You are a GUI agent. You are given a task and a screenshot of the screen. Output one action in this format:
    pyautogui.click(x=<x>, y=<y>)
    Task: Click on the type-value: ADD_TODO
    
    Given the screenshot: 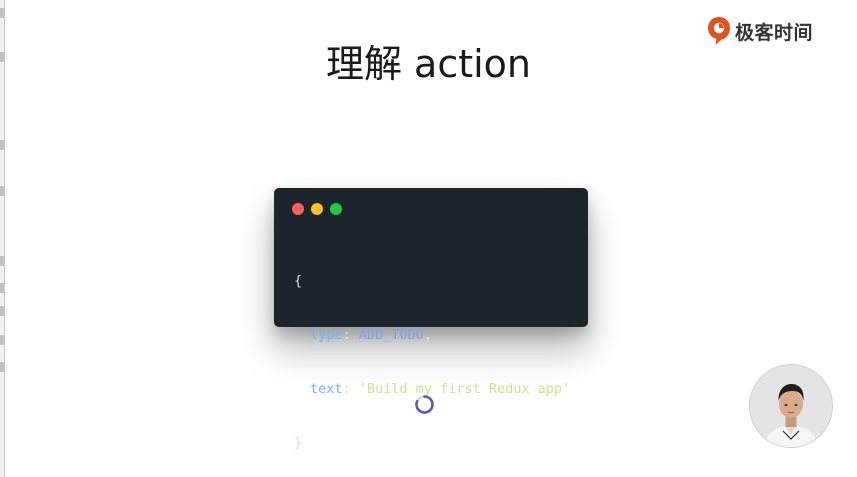 What is the action you would take?
    pyautogui.click(x=391, y=335)
    